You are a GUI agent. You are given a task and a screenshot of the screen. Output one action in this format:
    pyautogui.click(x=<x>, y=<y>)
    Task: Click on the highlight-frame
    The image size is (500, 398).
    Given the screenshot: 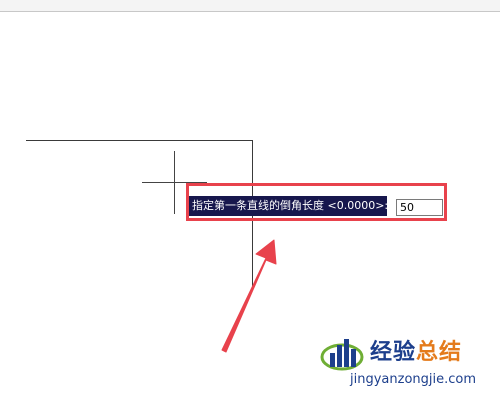 What is the action you would take?
    pyautogui.click(x=316, y=202)
    